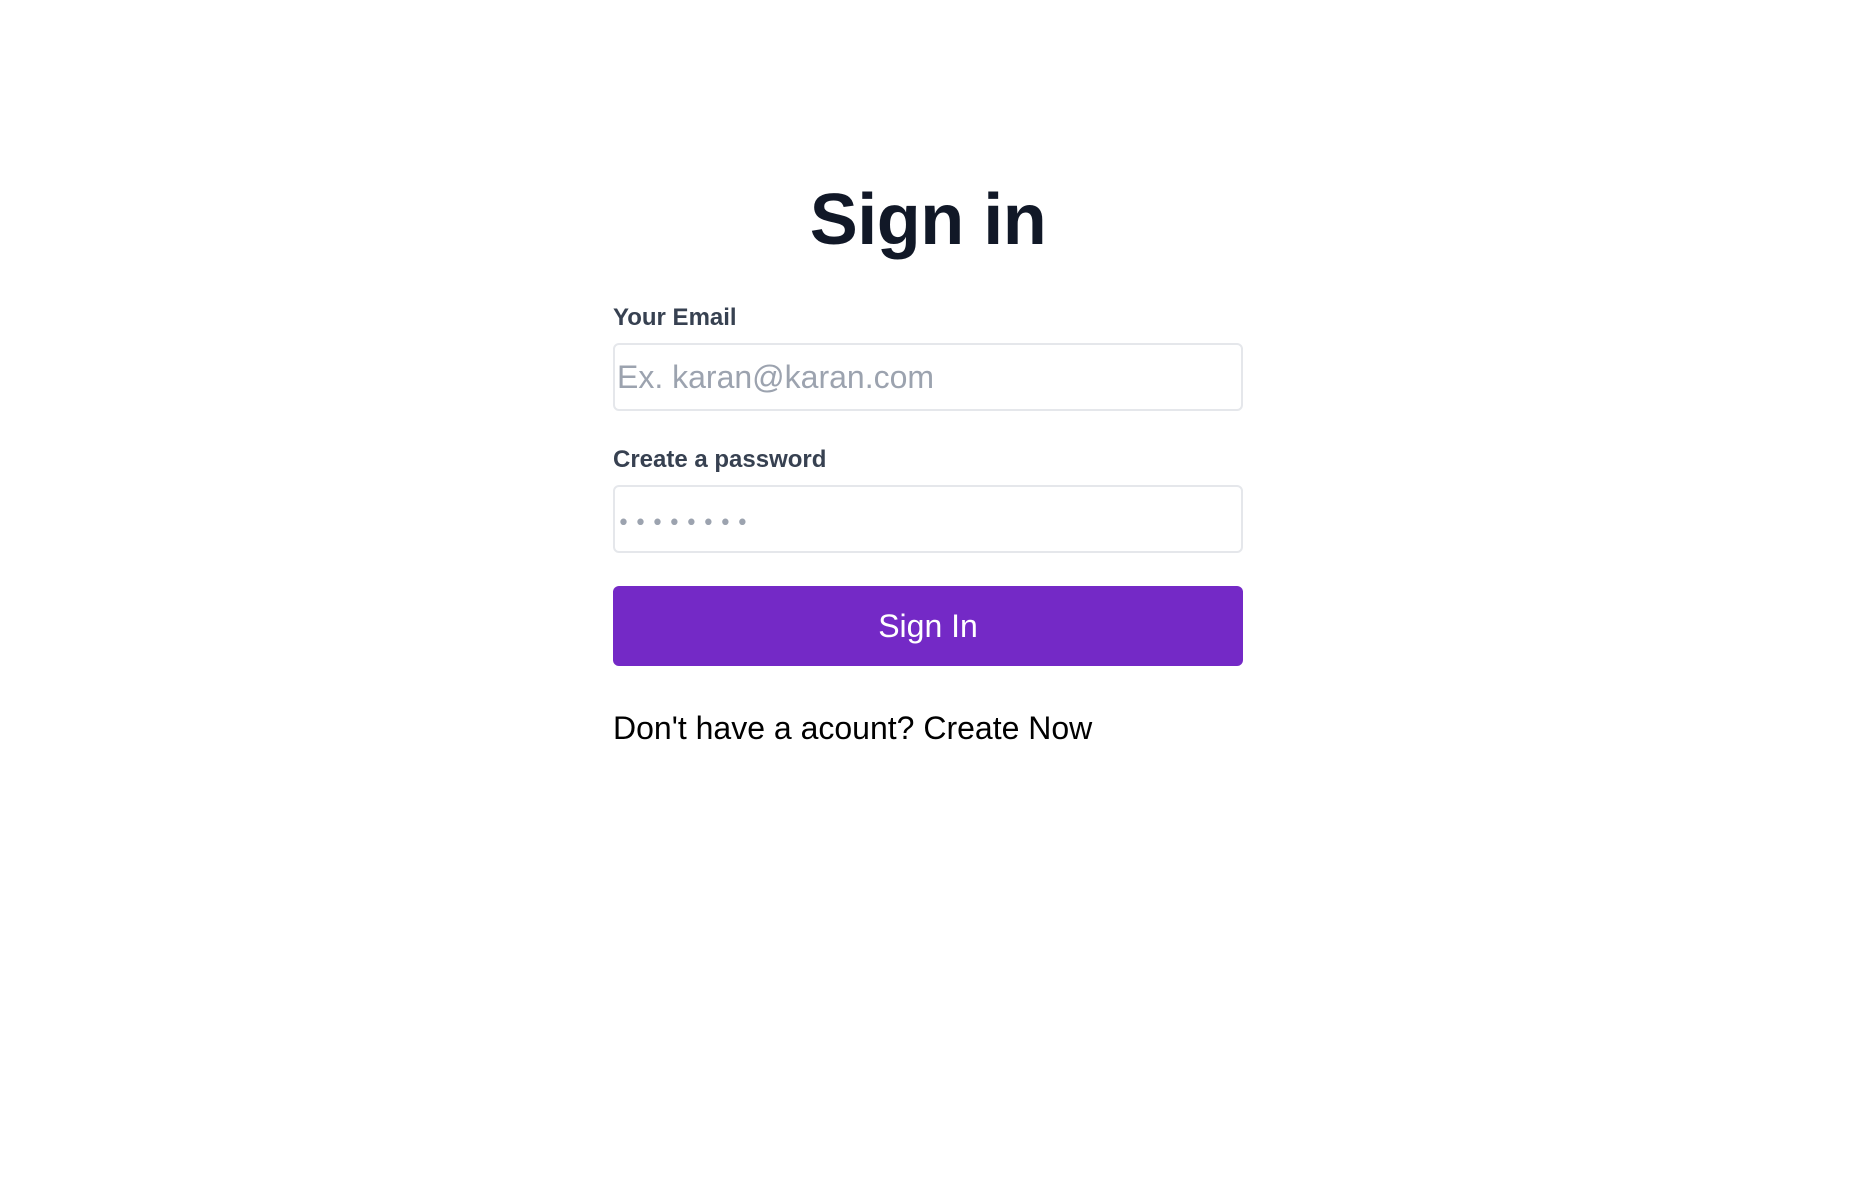 Image resolution: width=1854 pixels, height=1186 pixels. What do you see at coordinates (928, 377) in the screenshot?
I see `email-field` at bounding box center [928, 377].